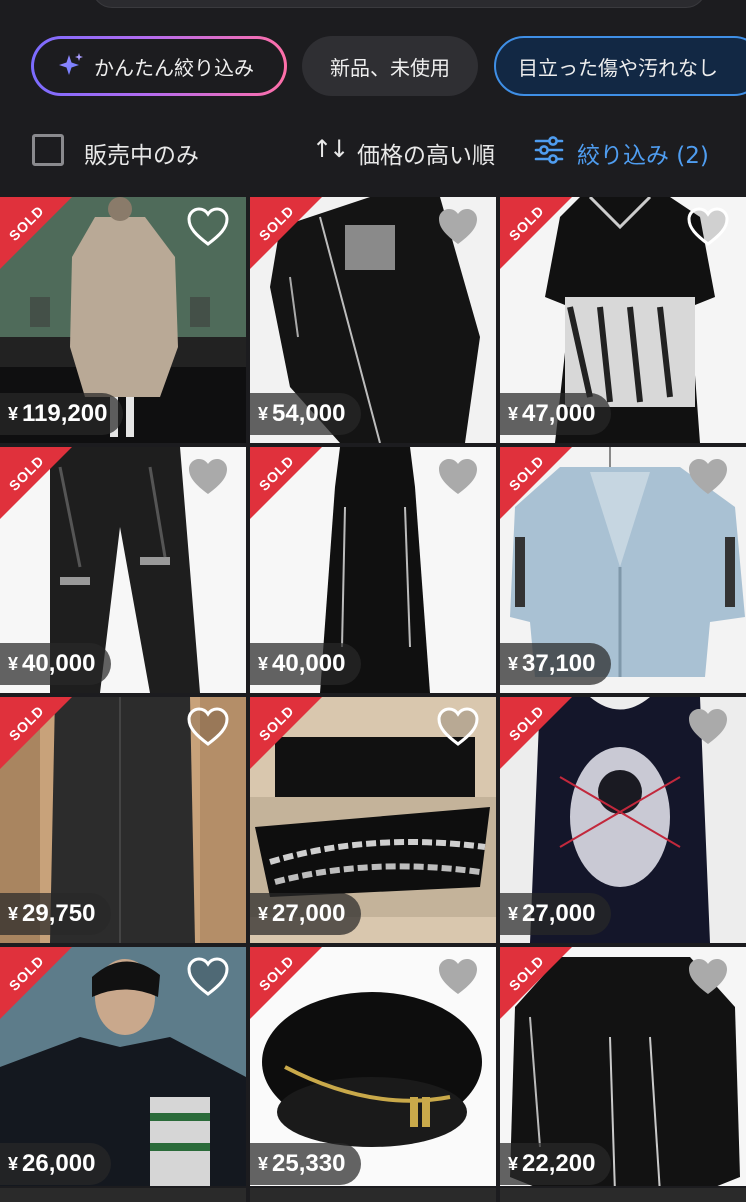  What do you see at coordinates (71, 64) in the screenshot?
I see `sparkle-icon` at bounding box center [71, 64].